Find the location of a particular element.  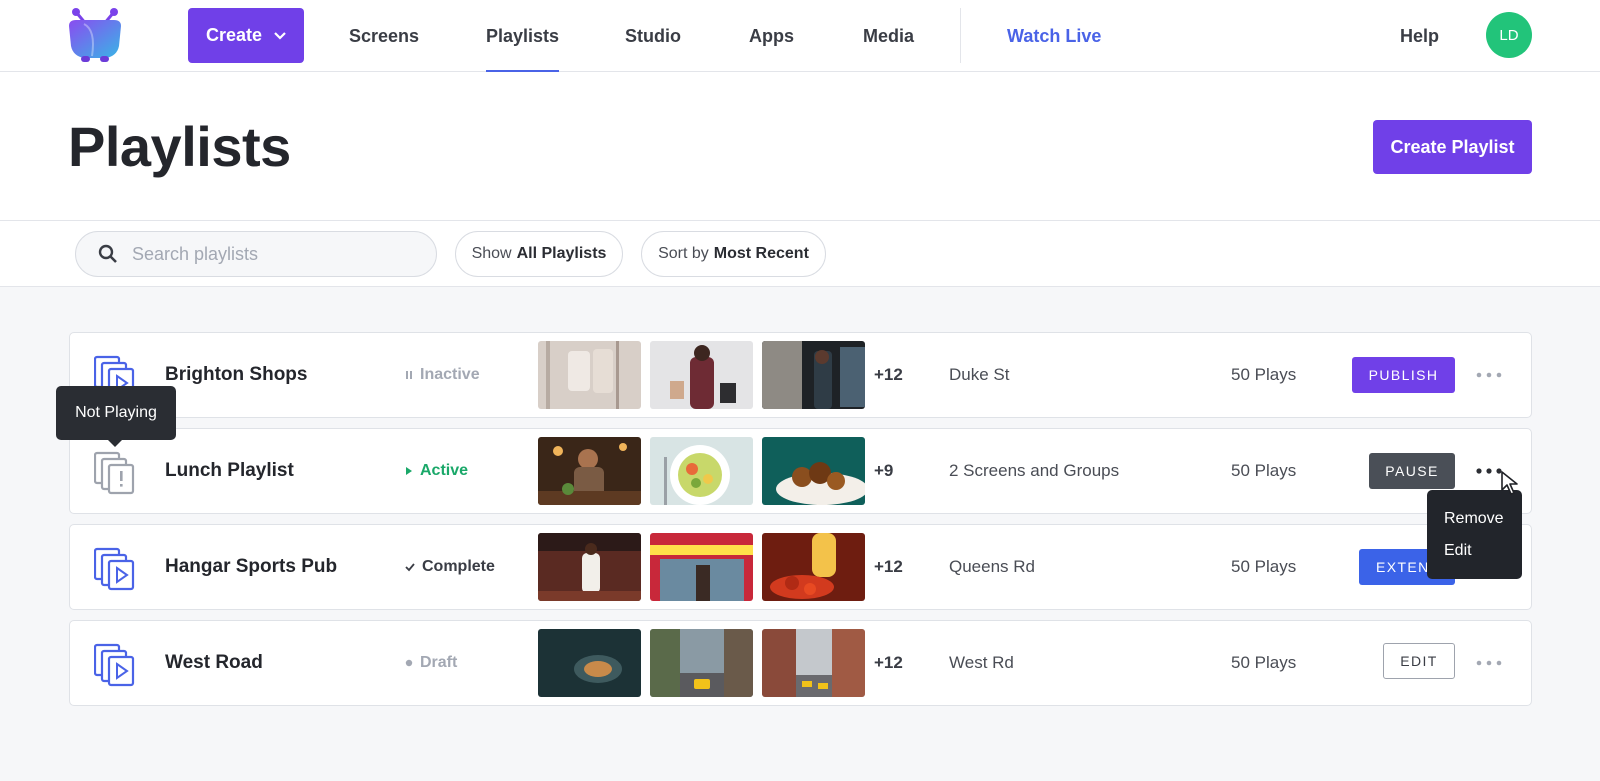

app-logo-icon is located at coordinates (95, 35).